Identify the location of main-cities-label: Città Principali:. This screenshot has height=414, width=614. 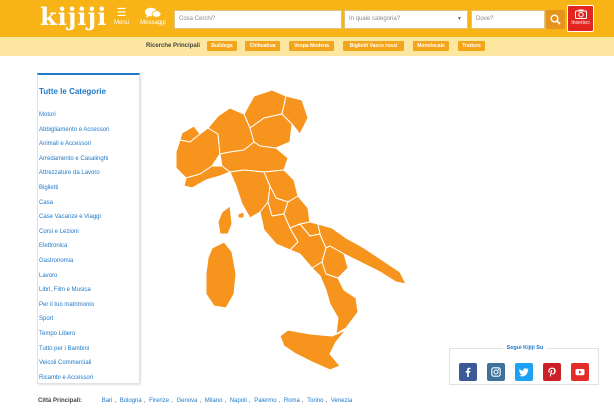
(60, 401).